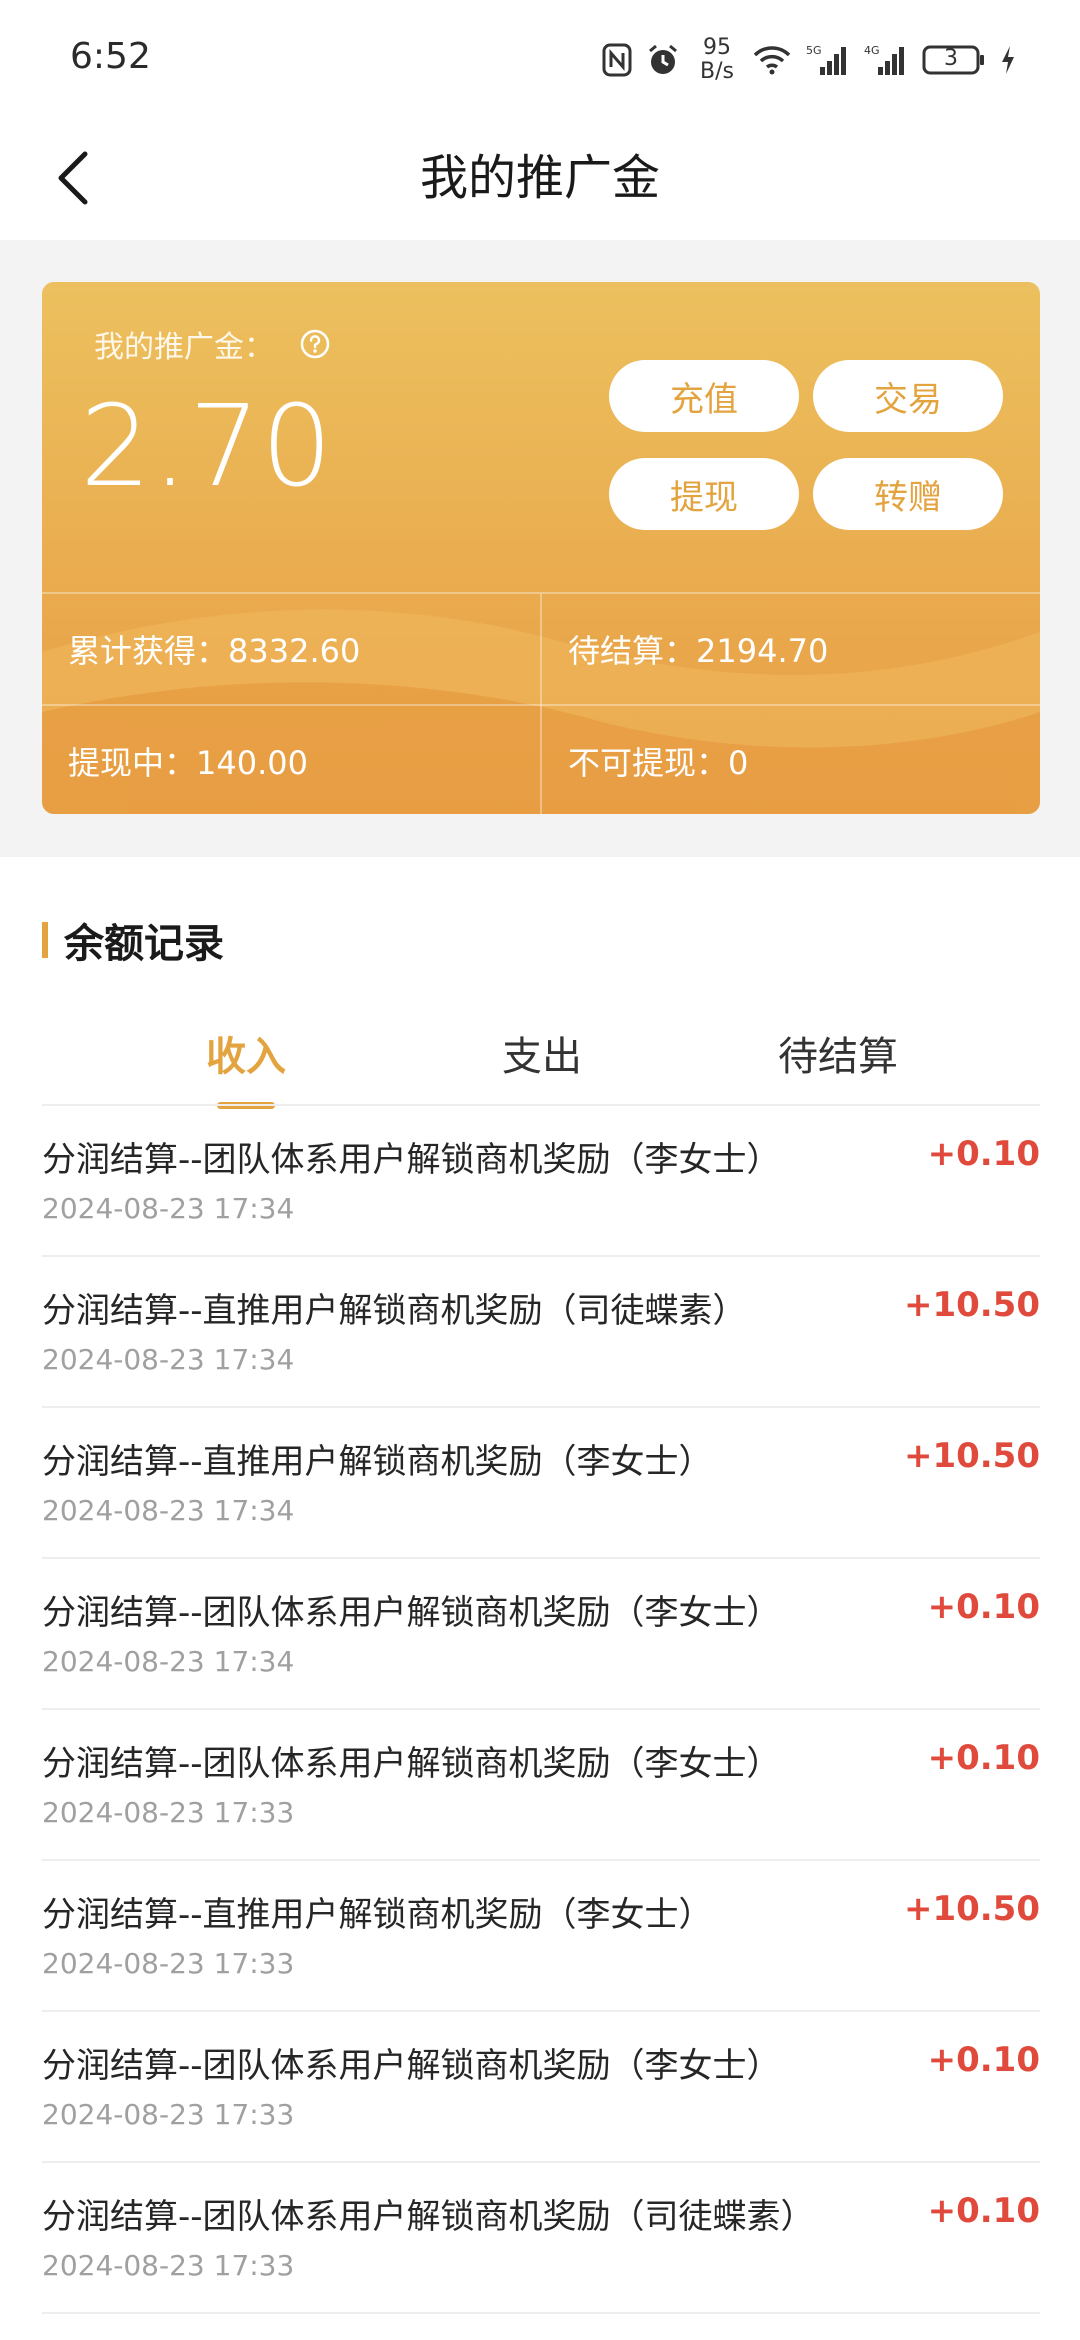 The image size is (1080, 2340). What do you see at coordinates (1008, 60) in the screenshot?
I see `charging-icon` at bounding box center [1008, 60].